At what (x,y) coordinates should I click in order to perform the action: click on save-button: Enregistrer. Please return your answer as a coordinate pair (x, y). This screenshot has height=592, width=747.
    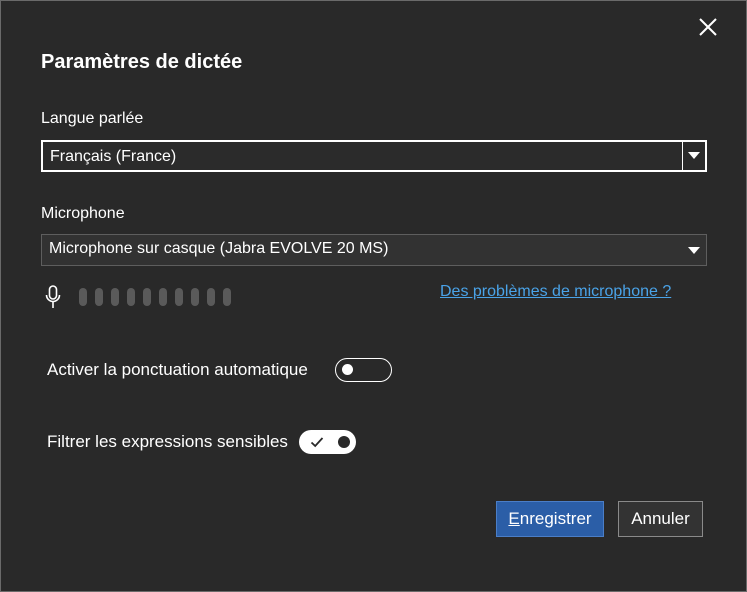
    Looking at the image, I should click on (550, 519).